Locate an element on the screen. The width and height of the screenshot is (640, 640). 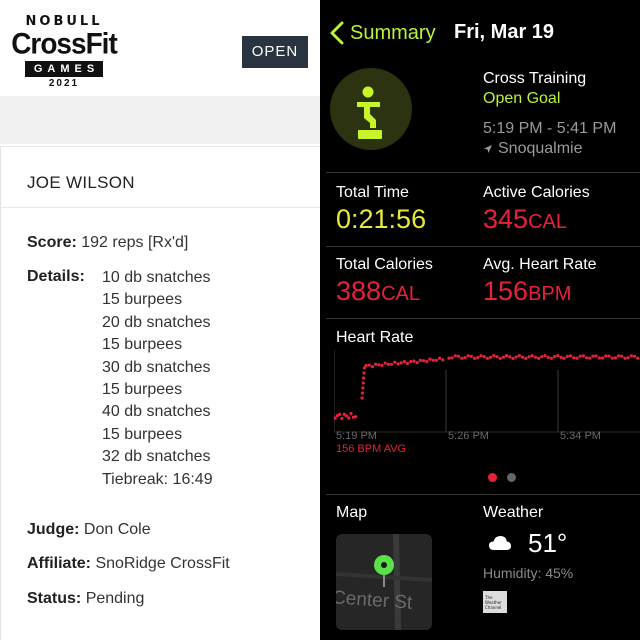
humidity: Humidity: 45% is located at coordinates (528, 573).